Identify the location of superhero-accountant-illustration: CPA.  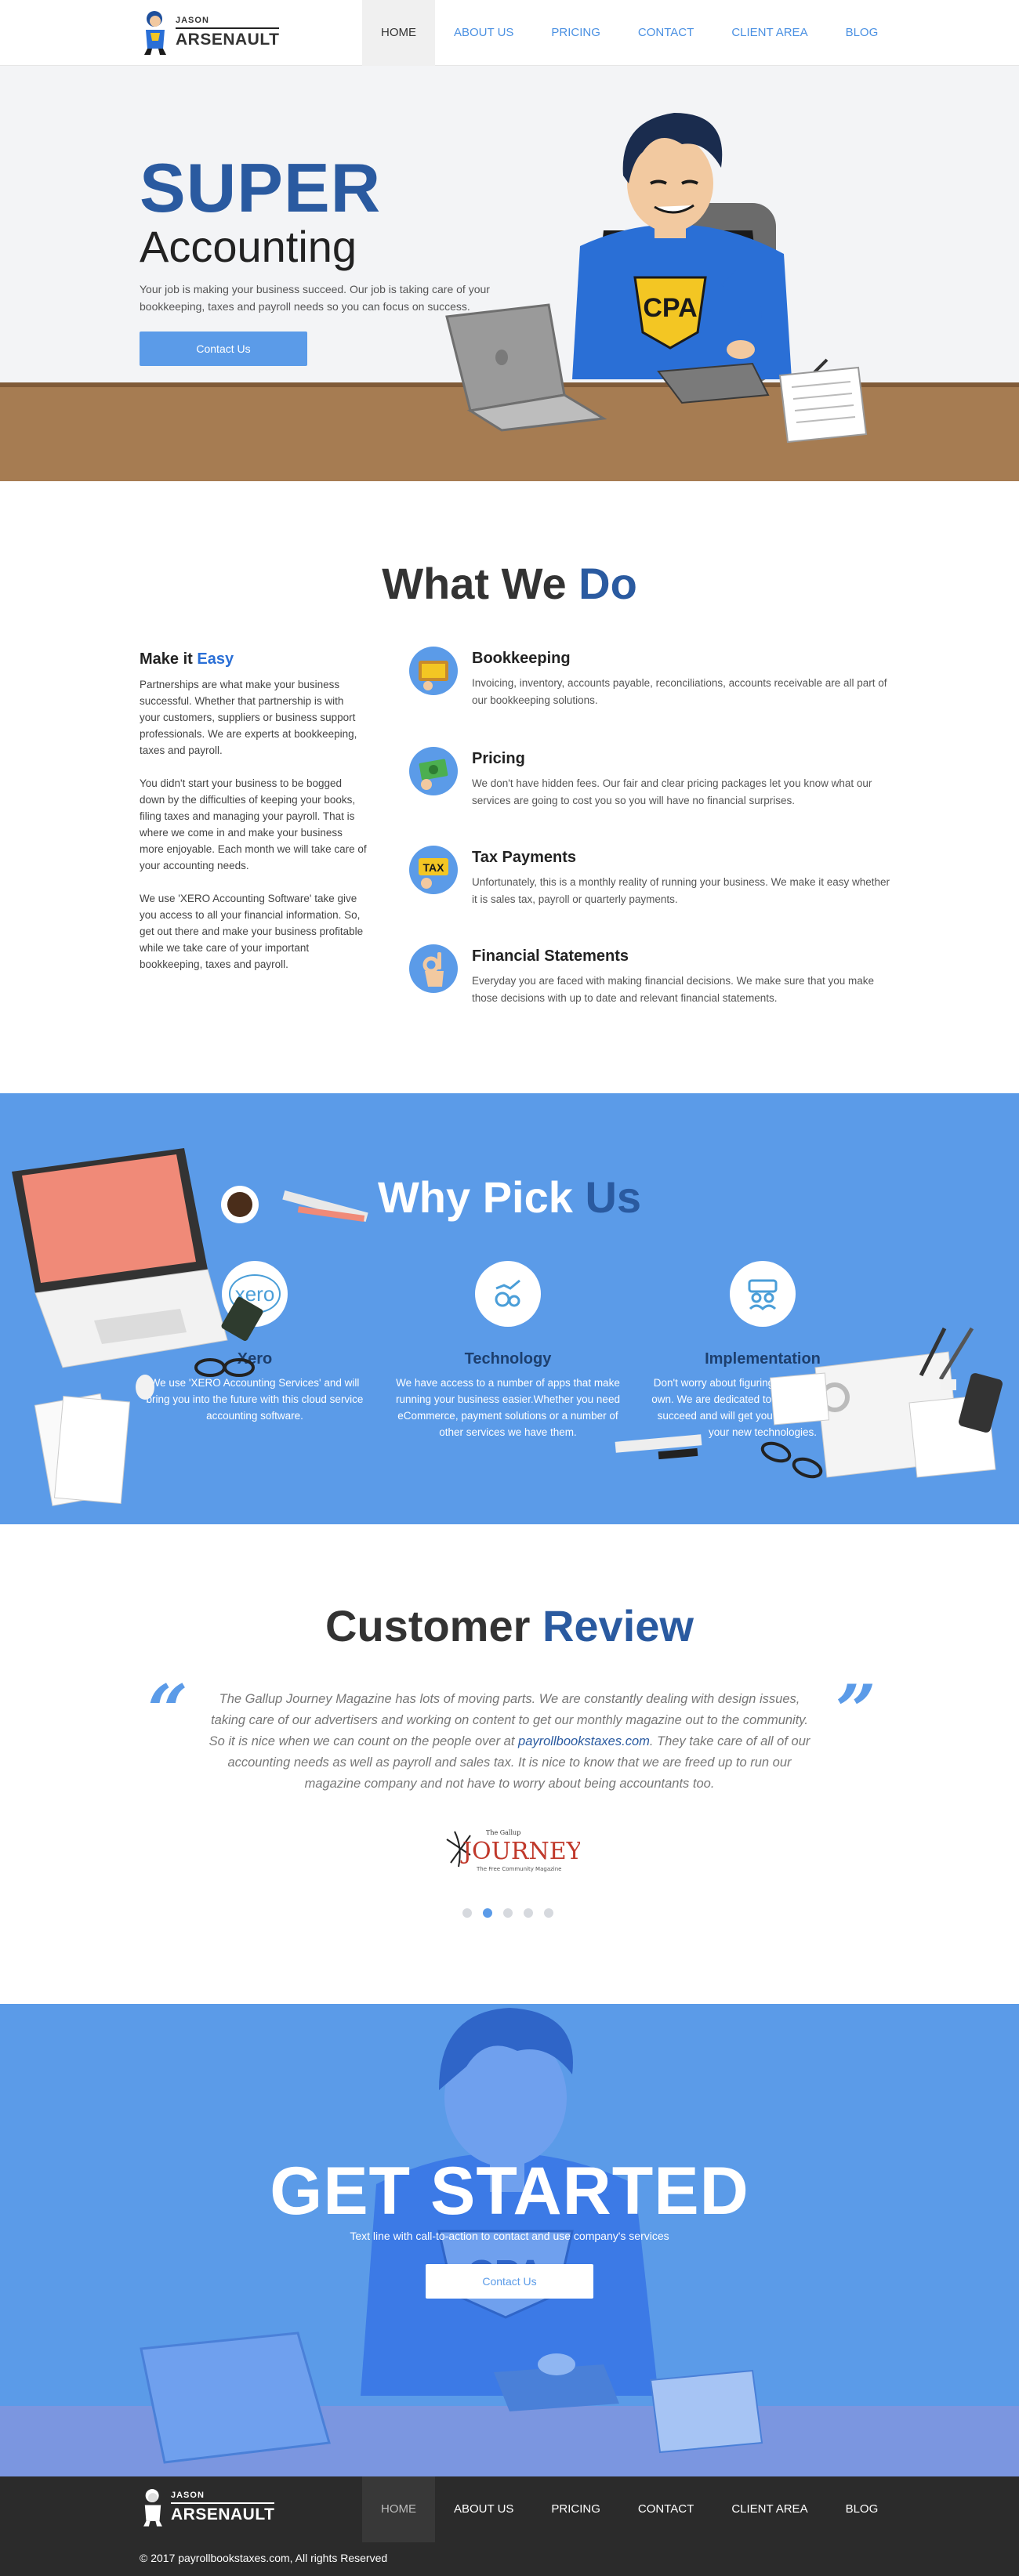
(656, 278).